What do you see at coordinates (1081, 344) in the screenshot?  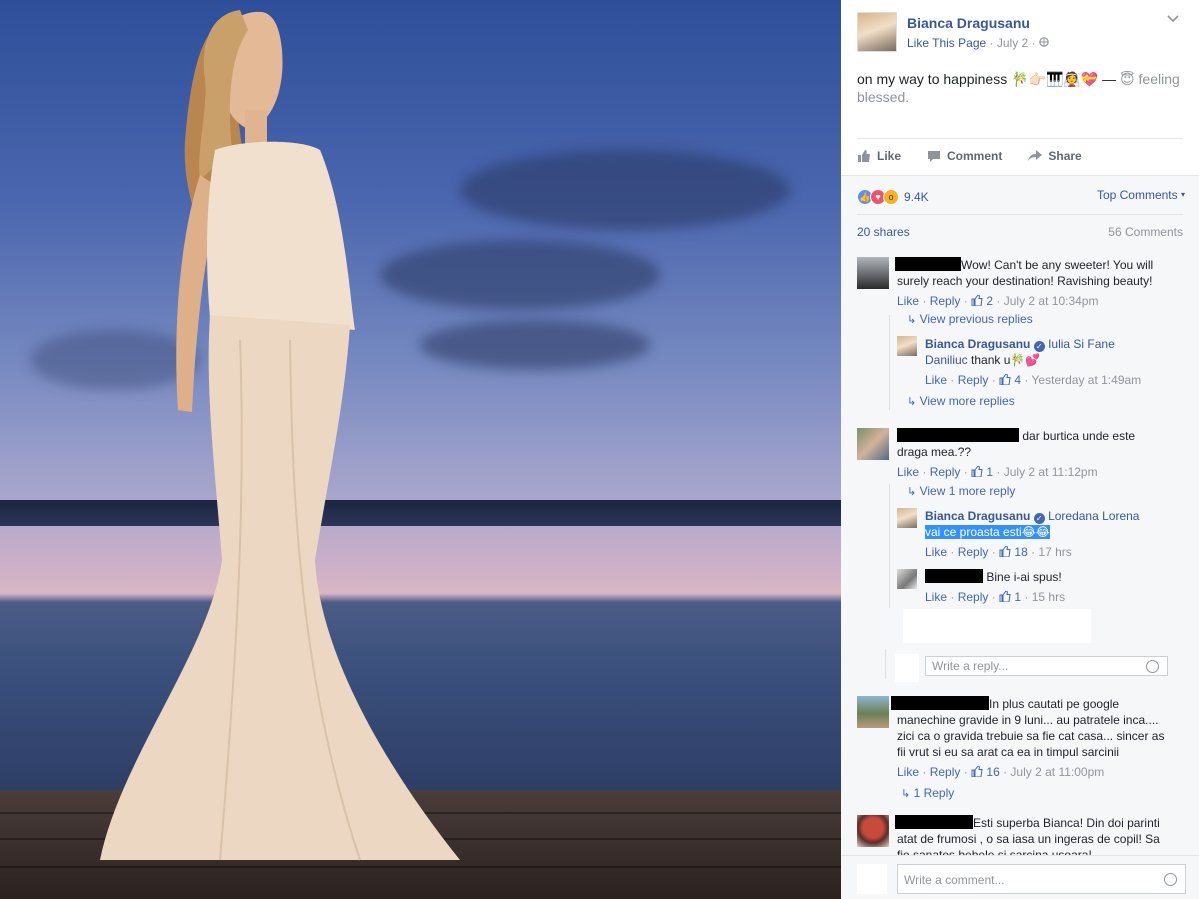 I see `tagged-user: Iulia Si Fane` at bounding box center [1081, 344].